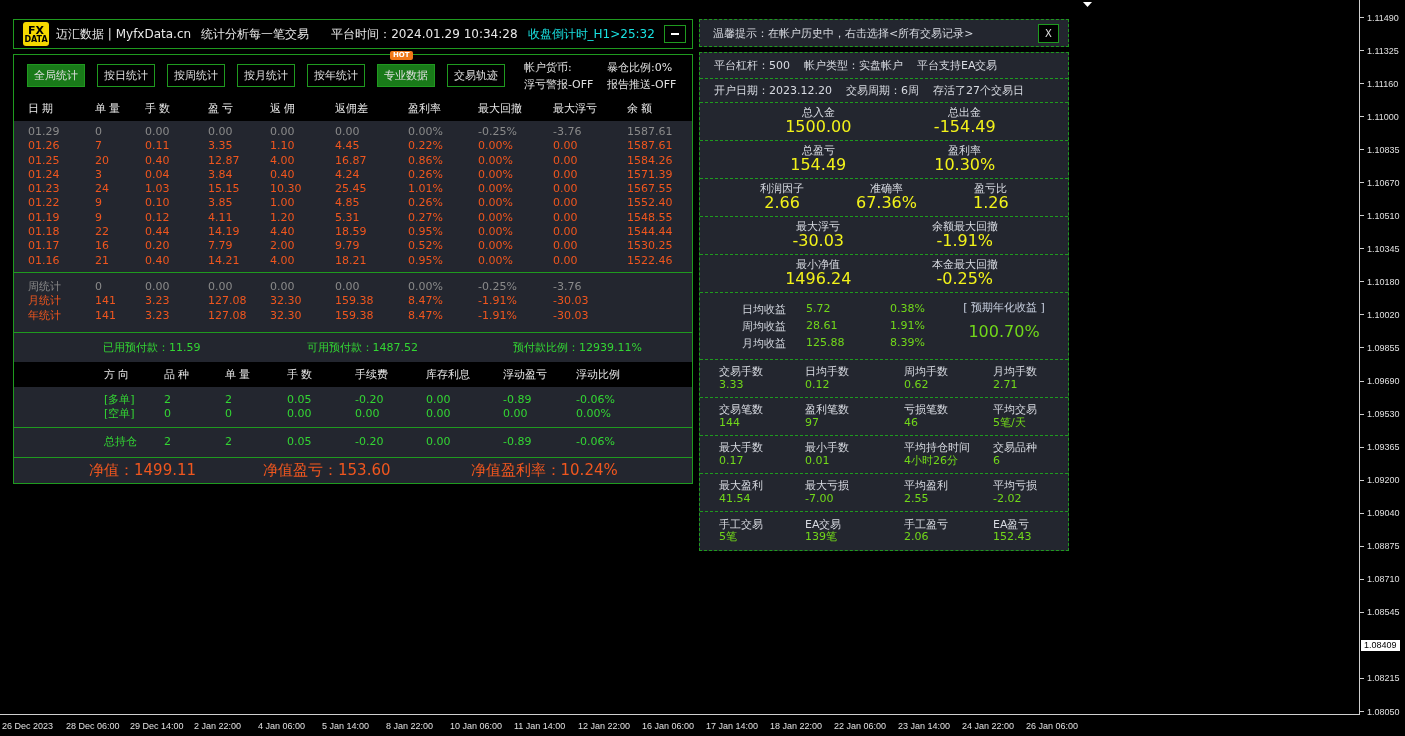  Describe the element at coordinates (824, 524) in the screenshot. I see `stat-label: EA交易` at that location.